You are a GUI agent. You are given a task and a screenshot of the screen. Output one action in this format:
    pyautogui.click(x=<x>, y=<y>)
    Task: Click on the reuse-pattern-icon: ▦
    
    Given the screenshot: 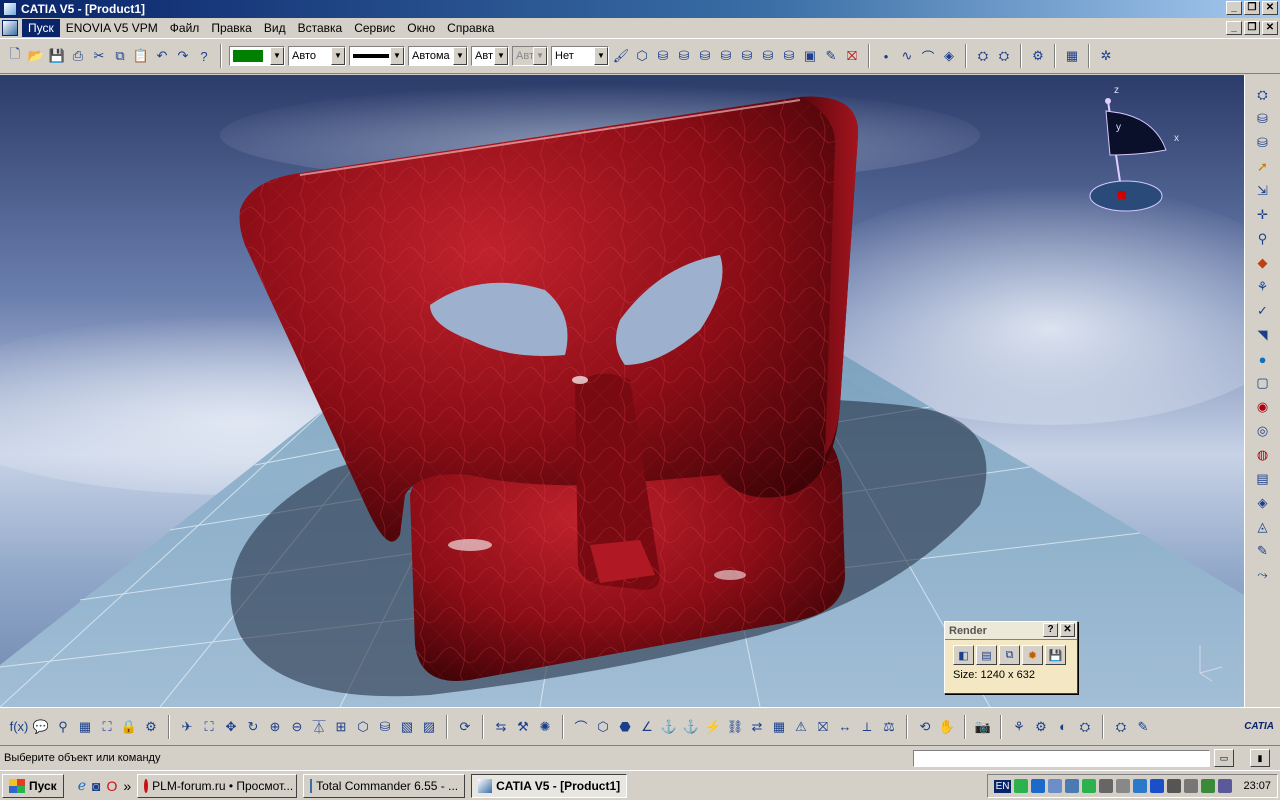 What is the action you would take?
    pyautogui.click(x=779, y=727)
    